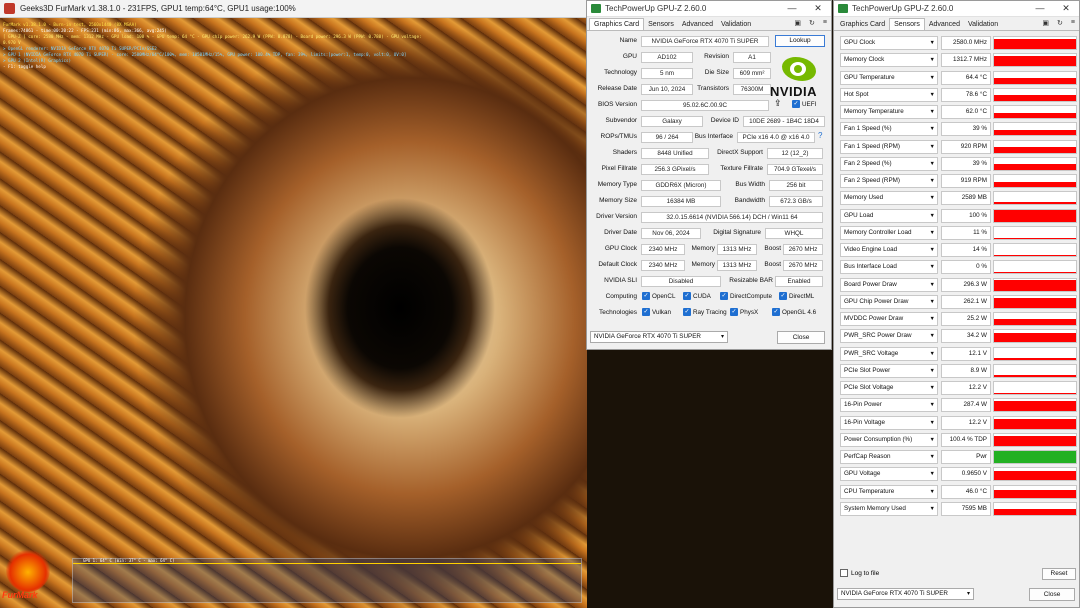 The width and height of the screenshot is (1080, 608). What do you see at coordinates (889, 163) in the screenshot?
I see `sensor-name-dropdown: Fan 2 Speed (%) ▼` at bounding box center [889, 163].